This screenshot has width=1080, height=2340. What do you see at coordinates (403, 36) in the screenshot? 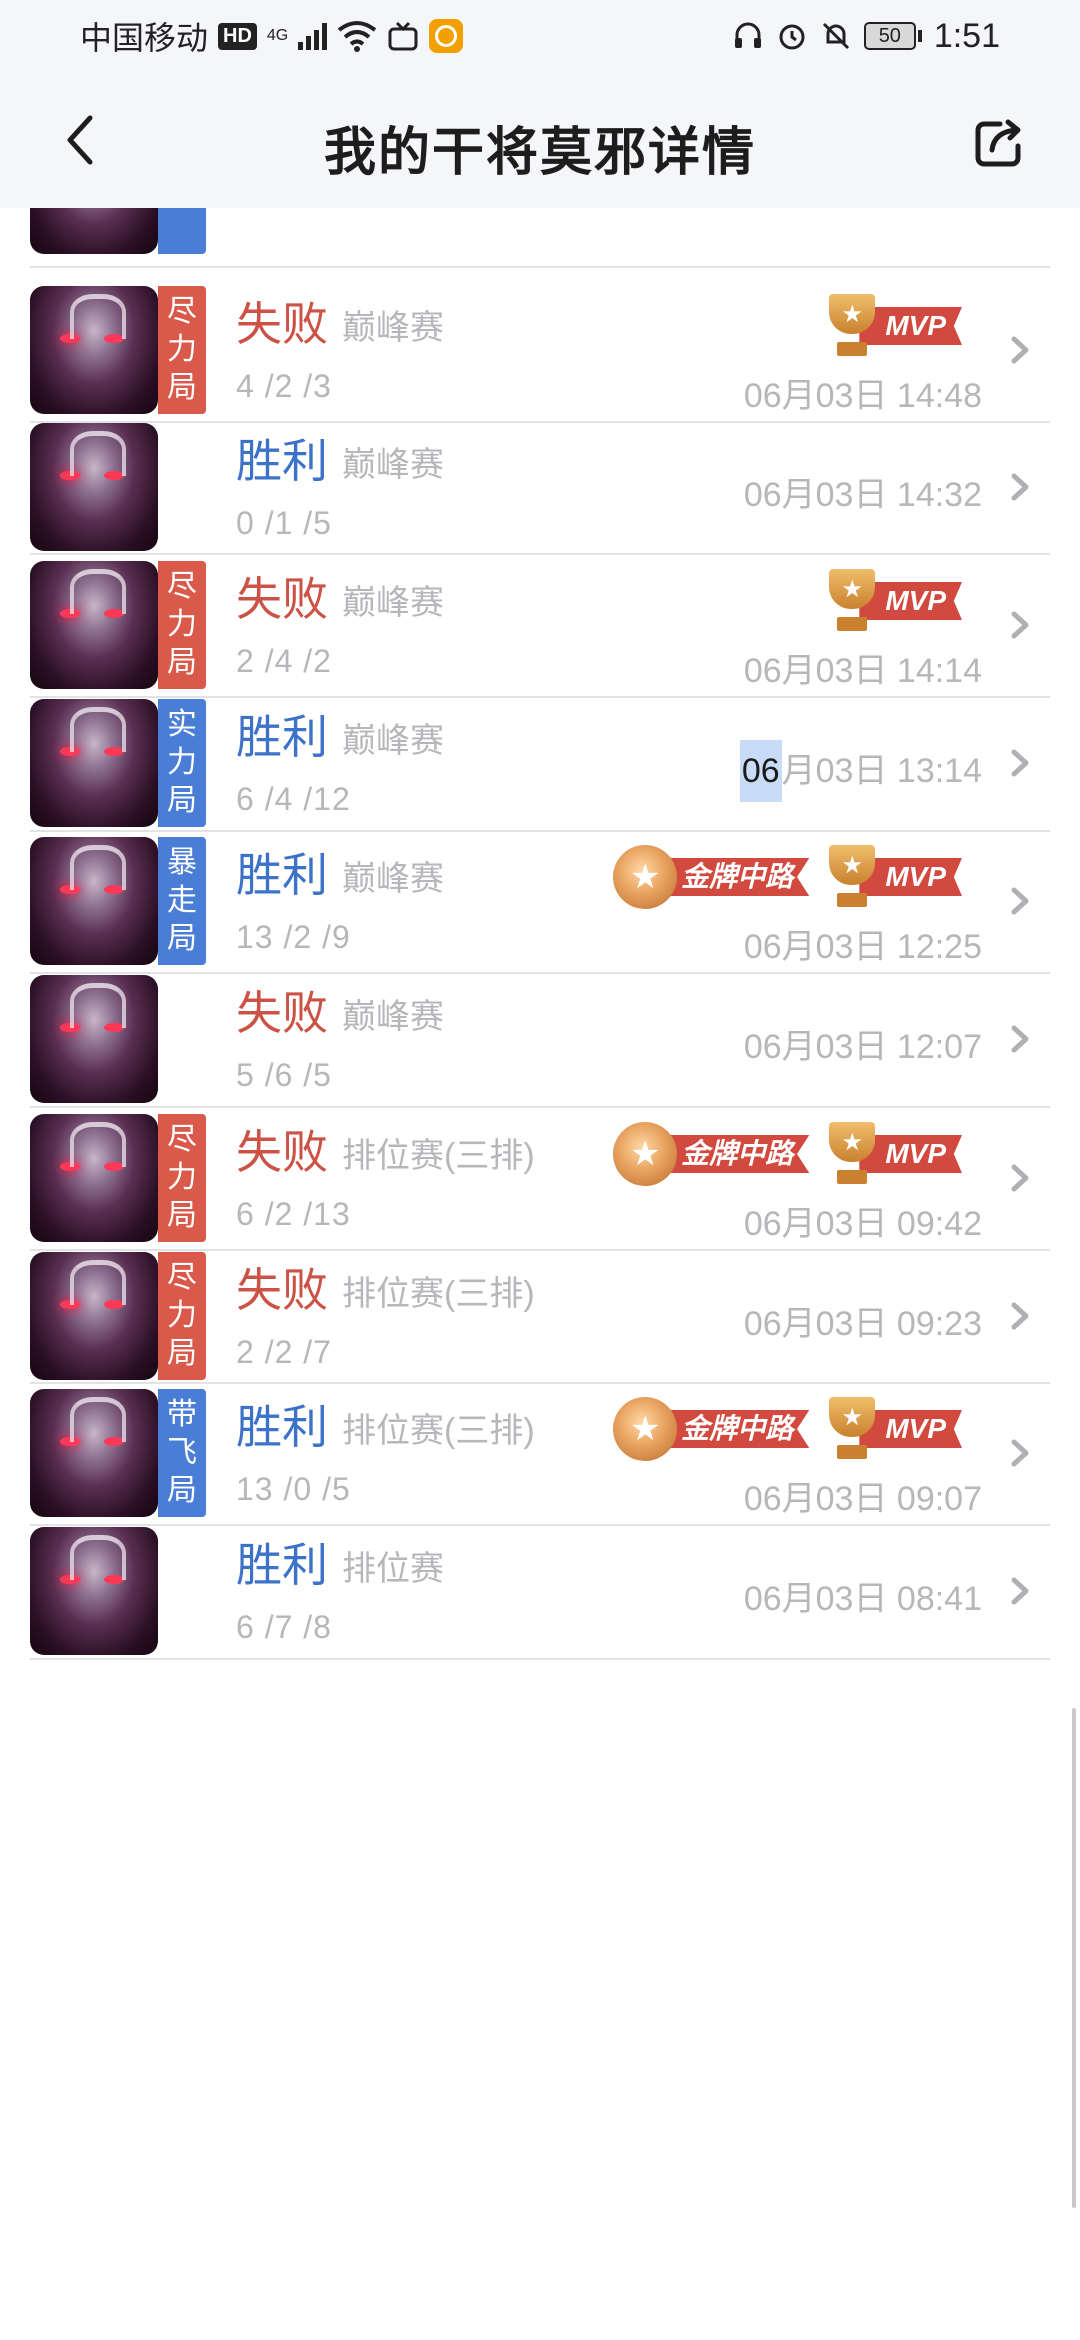
I see `tv-app-icon` at bounding box center [403, 36].